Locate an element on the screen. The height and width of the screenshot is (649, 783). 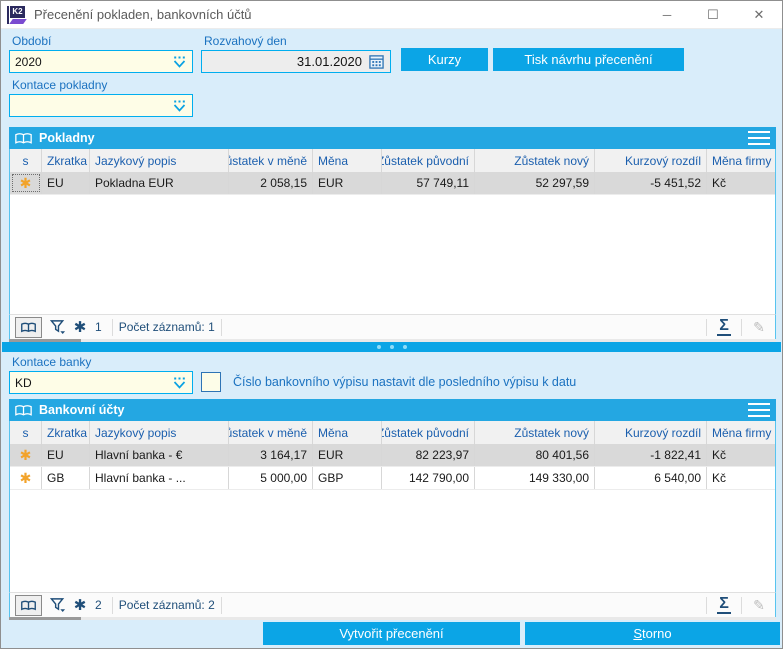
bank-statement-checkbox is located at coordinates (211, 382).